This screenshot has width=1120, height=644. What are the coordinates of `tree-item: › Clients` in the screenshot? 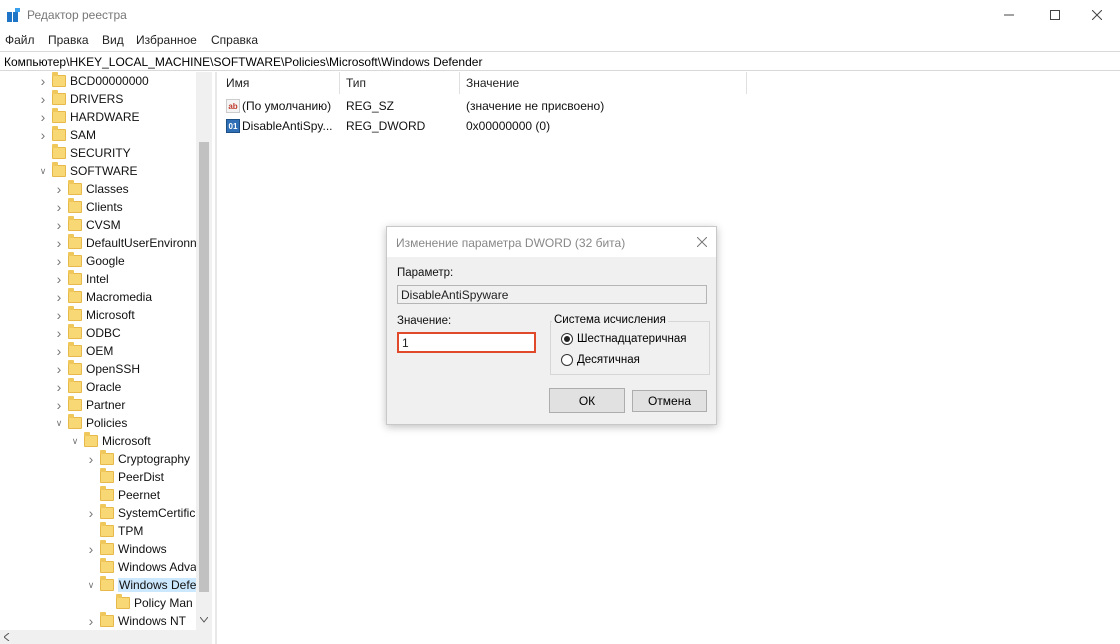 It's located at (88, 207).